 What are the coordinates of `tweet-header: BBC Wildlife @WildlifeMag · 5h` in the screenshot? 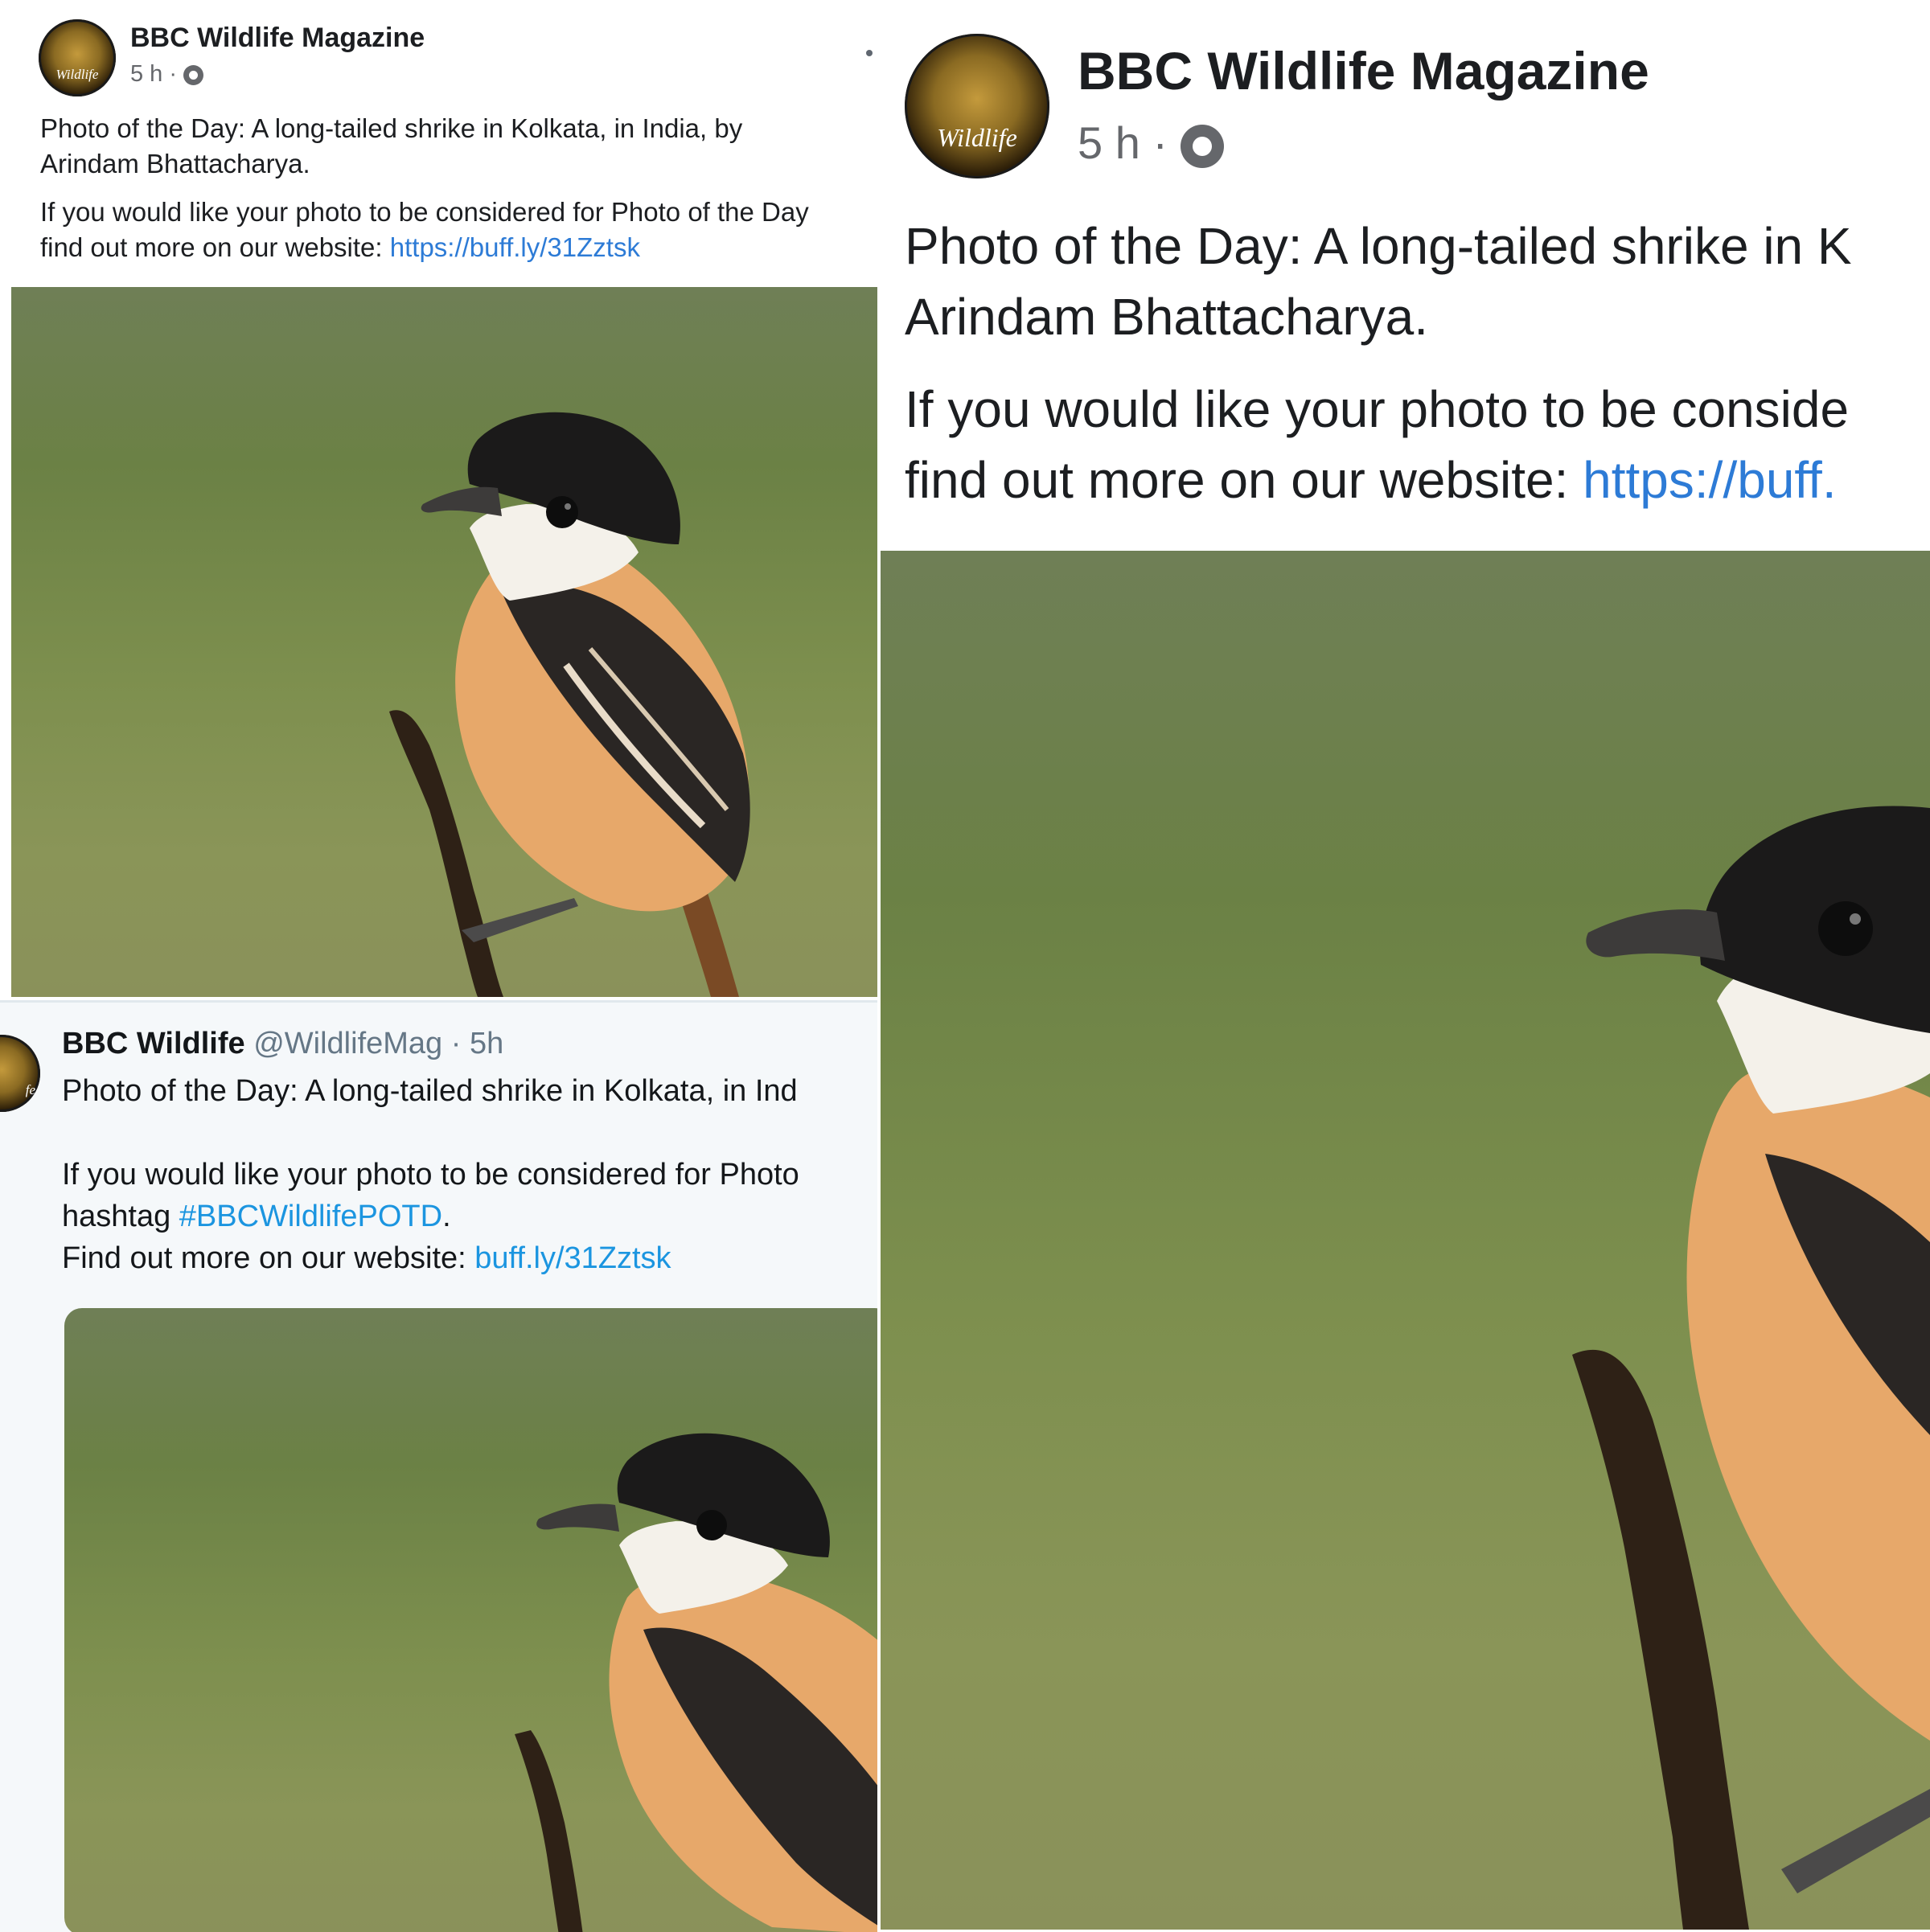 It's located at (282, 1044).